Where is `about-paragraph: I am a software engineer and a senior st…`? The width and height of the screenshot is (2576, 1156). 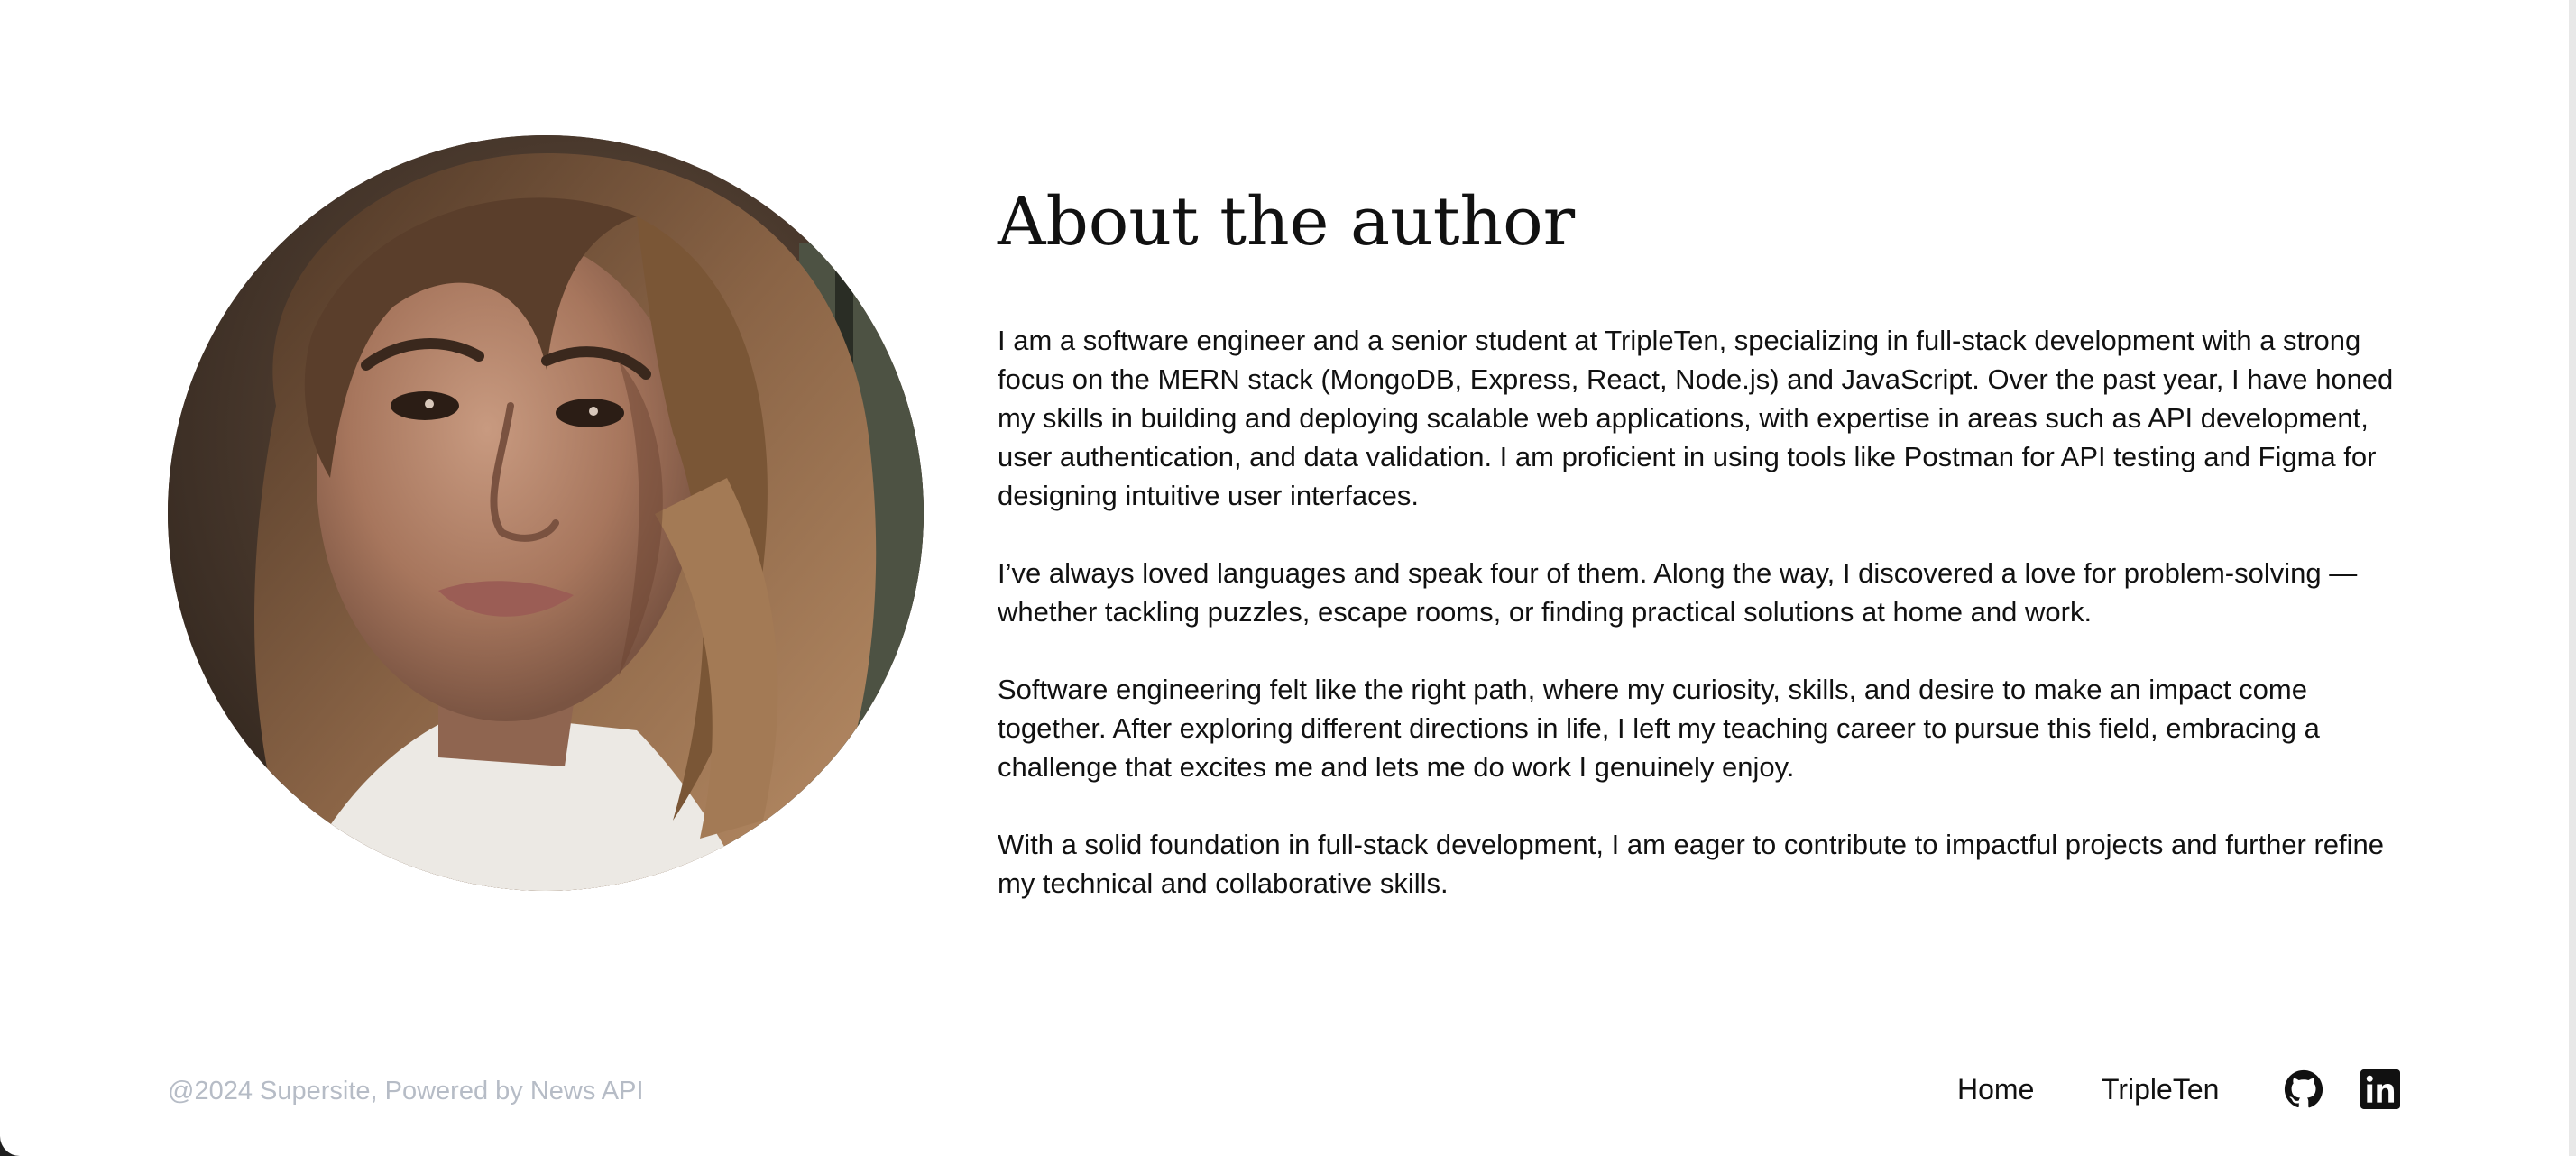 about-paragraph: I am a software engineer and a senior st… is located at coordinates (1696, 418).